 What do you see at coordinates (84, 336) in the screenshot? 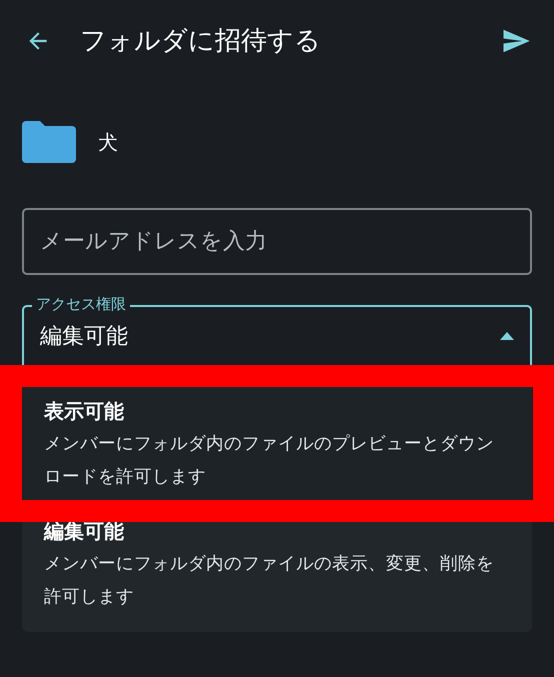
I see `dropdown-value: 編集可能` at bounding box center [84, 336].